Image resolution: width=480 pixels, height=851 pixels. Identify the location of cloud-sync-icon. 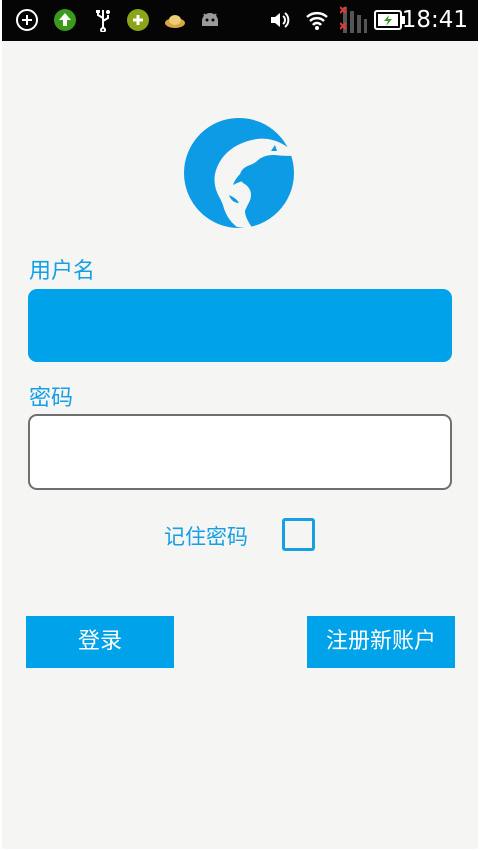
(175, 21).